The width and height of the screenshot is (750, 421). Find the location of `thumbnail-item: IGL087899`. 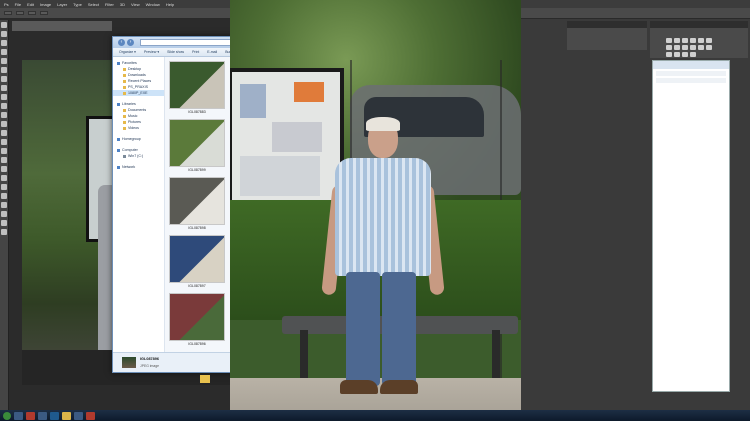

thumbnail-item: IGL087899 is located at coordinates (197, 146).